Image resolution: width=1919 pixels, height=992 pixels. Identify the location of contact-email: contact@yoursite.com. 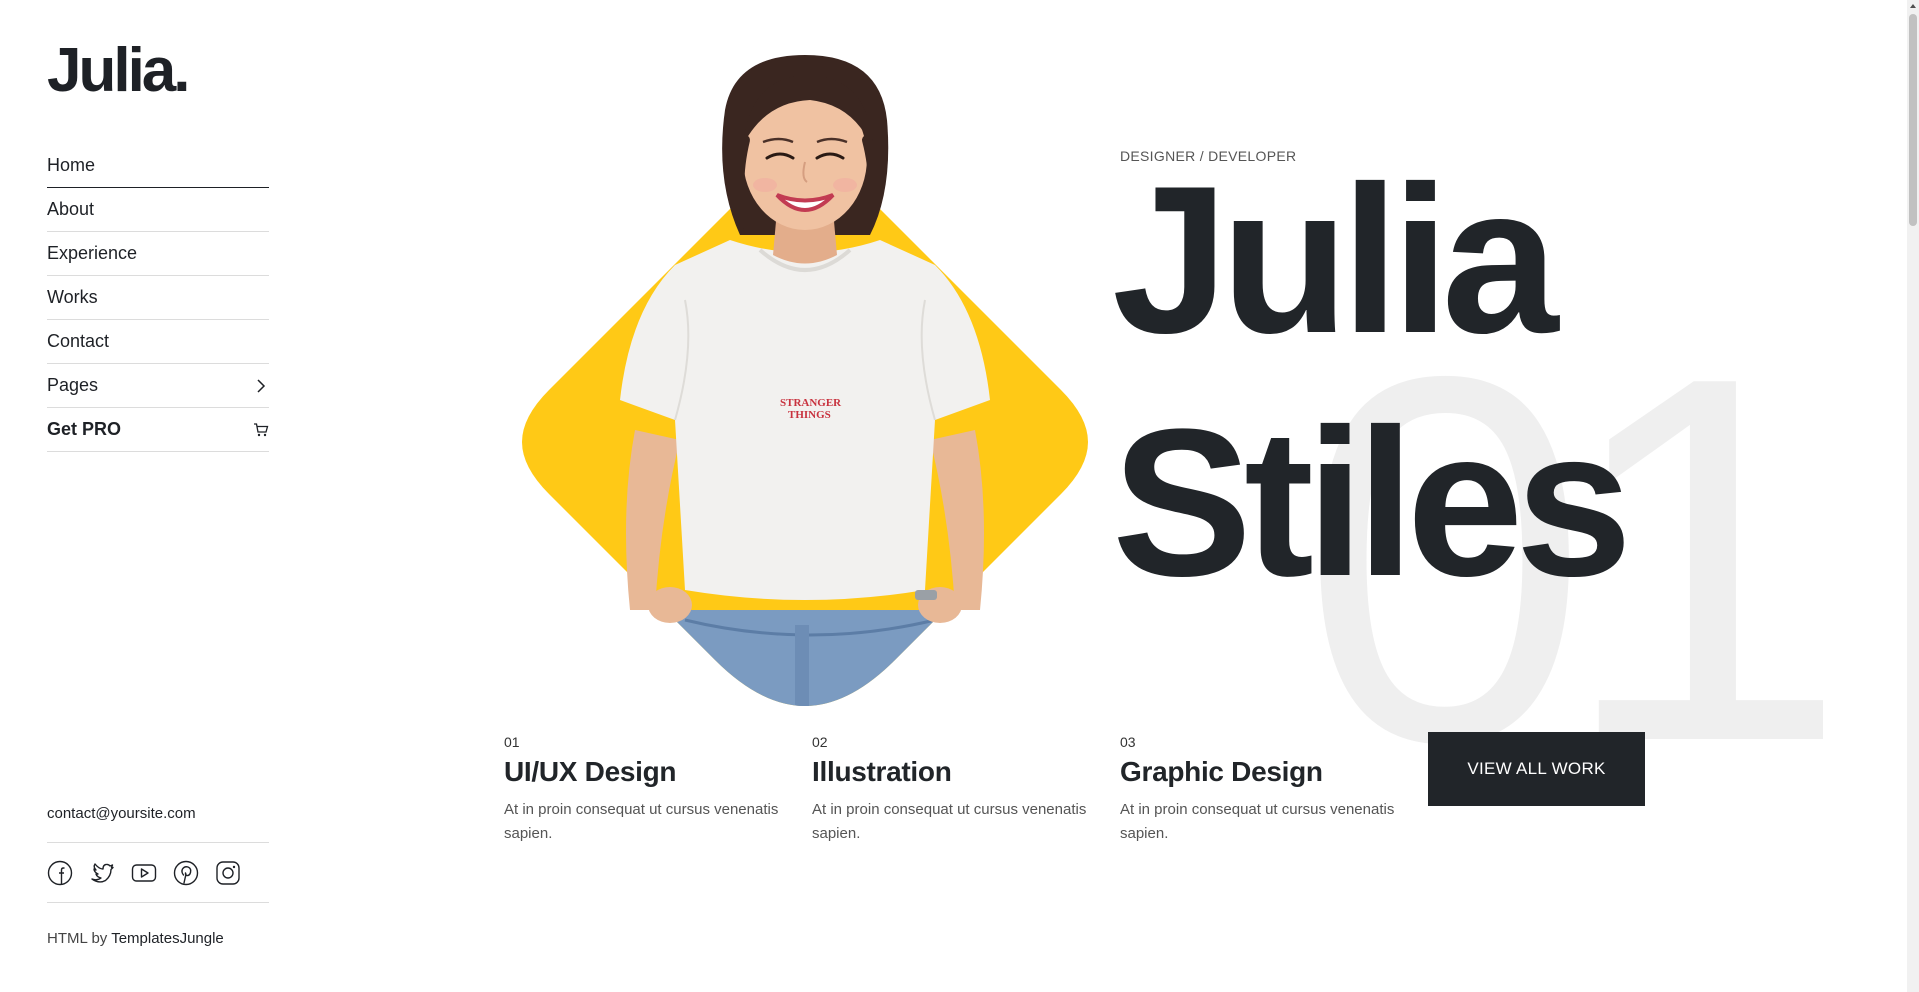
(121, 813).